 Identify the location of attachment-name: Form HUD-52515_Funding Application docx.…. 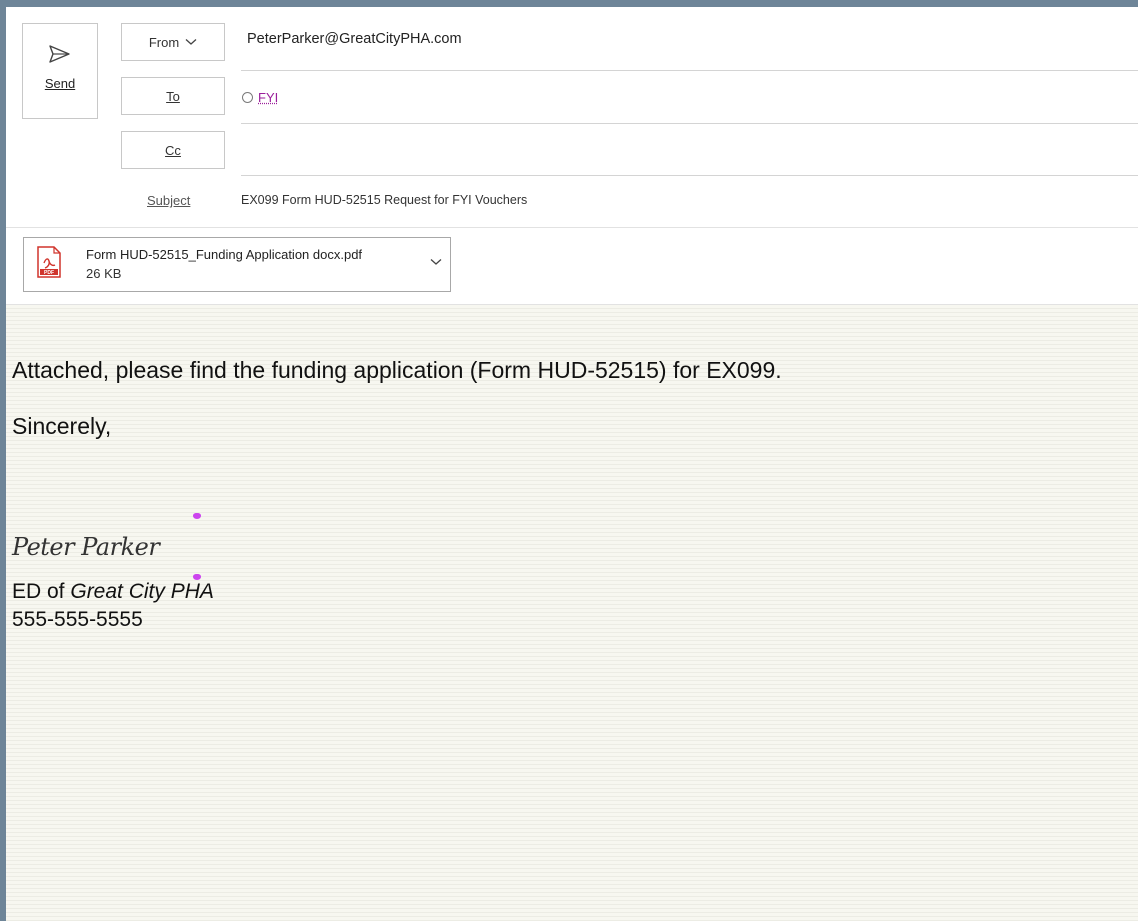
(224, 254).